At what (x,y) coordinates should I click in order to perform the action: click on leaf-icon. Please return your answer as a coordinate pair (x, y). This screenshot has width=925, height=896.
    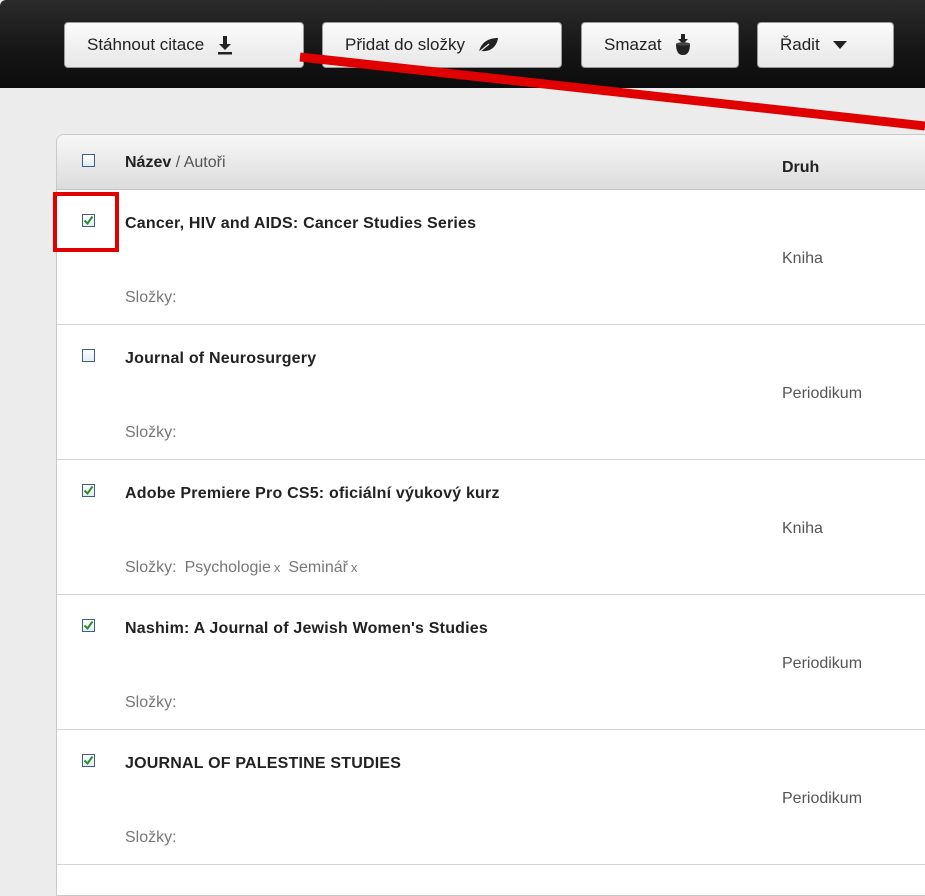
    Looking at the image, I should click on (488, 45).